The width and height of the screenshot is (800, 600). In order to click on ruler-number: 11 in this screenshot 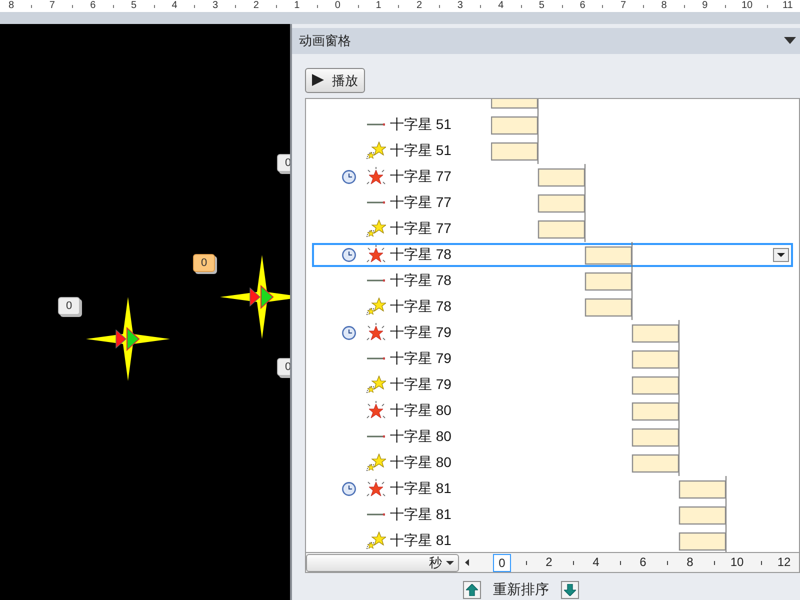, I will do `click(787, 6)`.